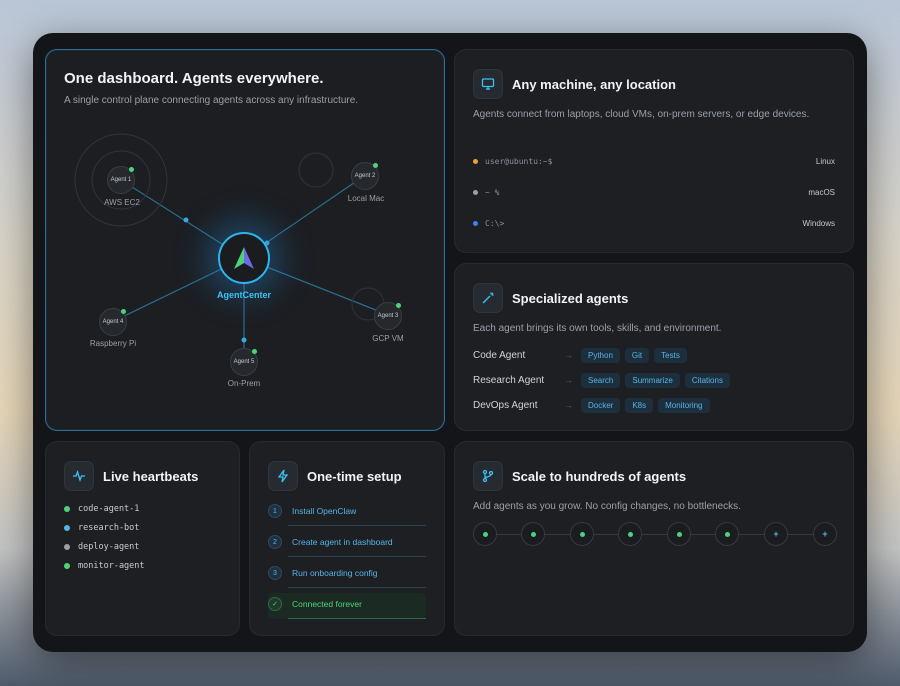  What do you see at coordinates (594, 84) in the screenshot?
I see `machine-title: Any machine, any location` at bounding box center [594, 84].